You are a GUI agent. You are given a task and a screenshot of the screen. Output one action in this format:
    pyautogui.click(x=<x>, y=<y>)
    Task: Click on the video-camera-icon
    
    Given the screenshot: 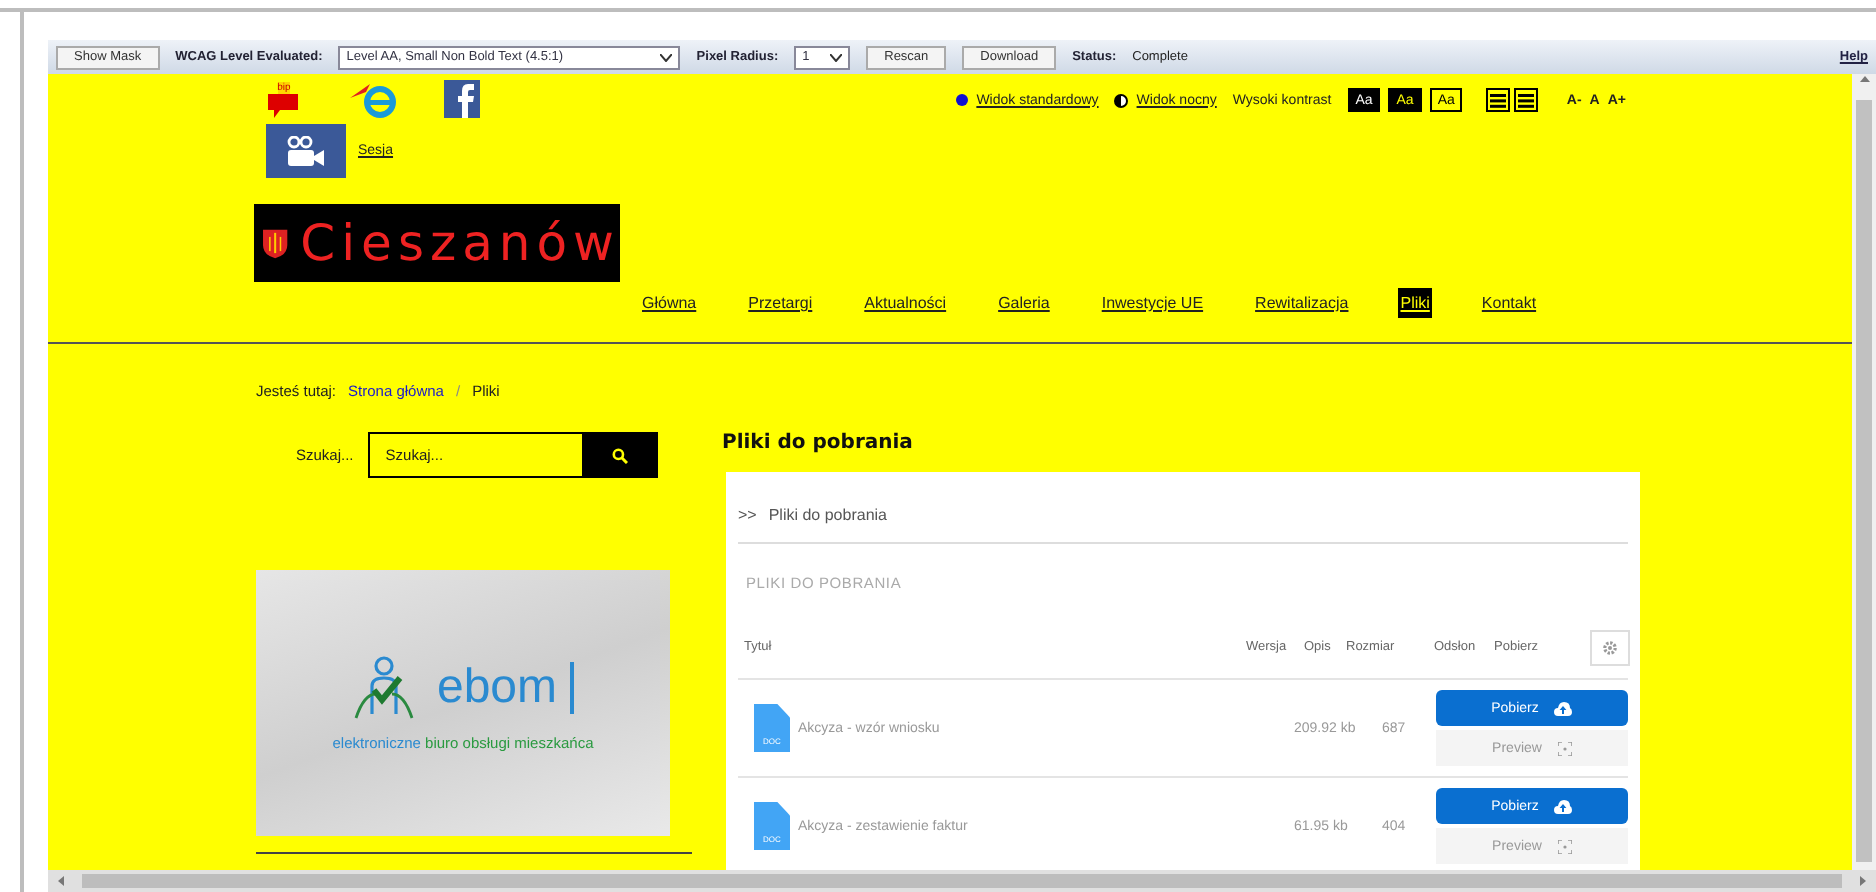 What is the action you would take?
    pyautogui.click(x=306, y=151)
    